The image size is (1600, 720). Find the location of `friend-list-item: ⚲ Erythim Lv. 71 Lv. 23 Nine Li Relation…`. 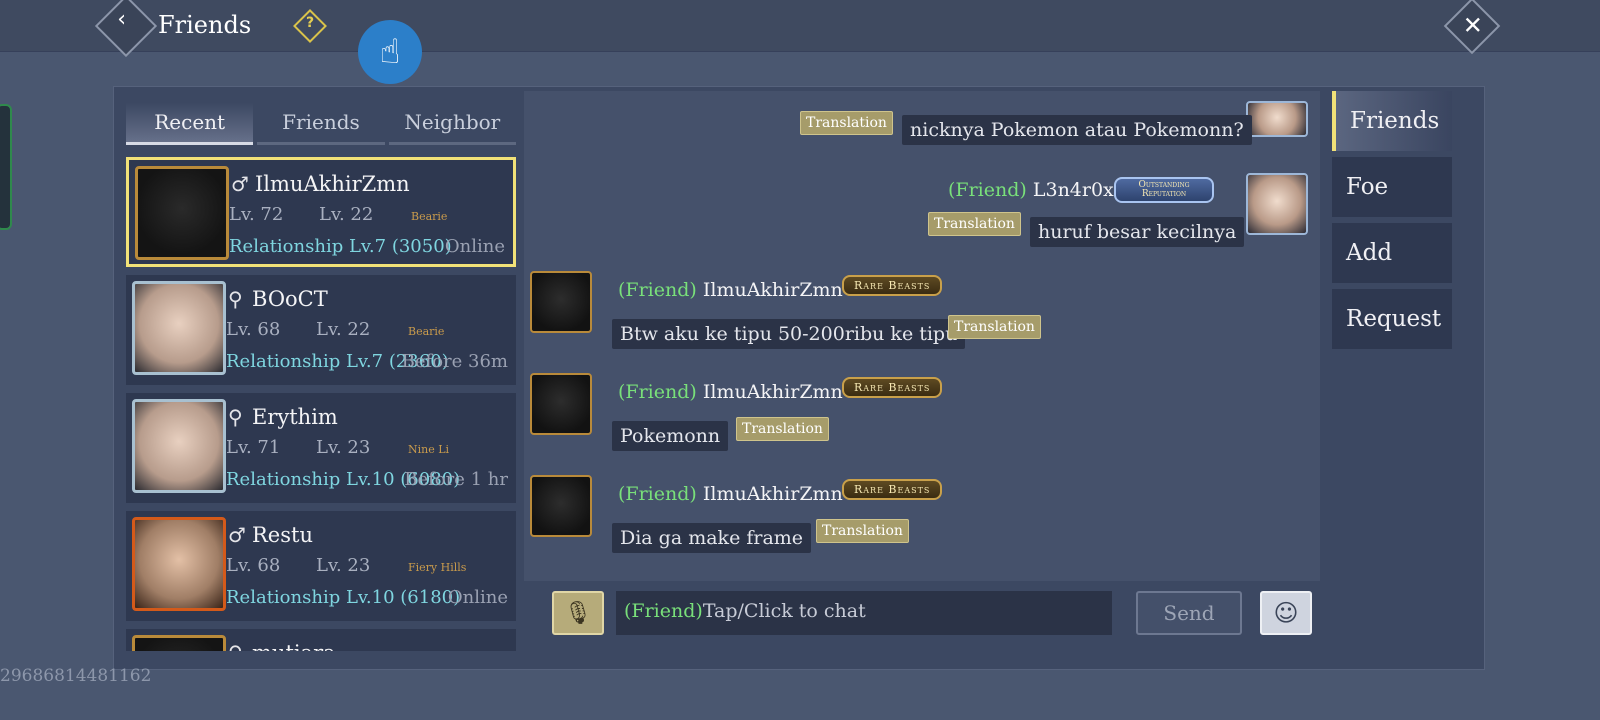

friend-list-item: ⚲ Erythim Lv. 71 Lv. 23 Nine Li Relation… is located at coordinates (321, 448).